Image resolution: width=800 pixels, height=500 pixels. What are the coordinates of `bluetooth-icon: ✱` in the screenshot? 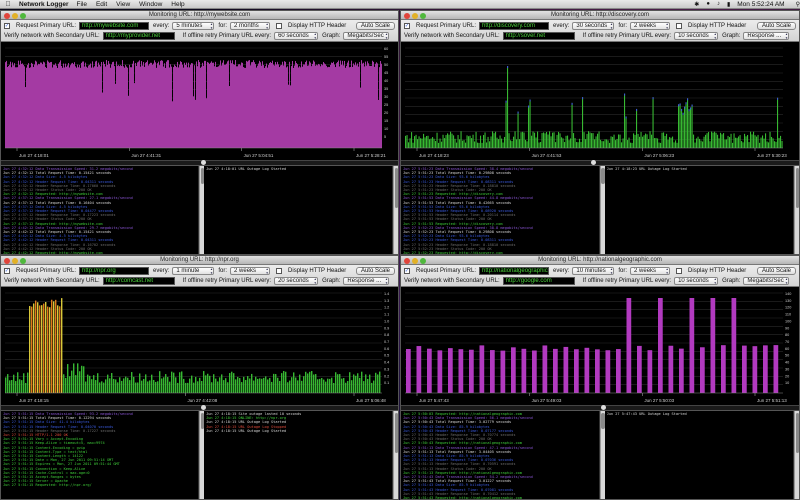 It's located at (696, 4).